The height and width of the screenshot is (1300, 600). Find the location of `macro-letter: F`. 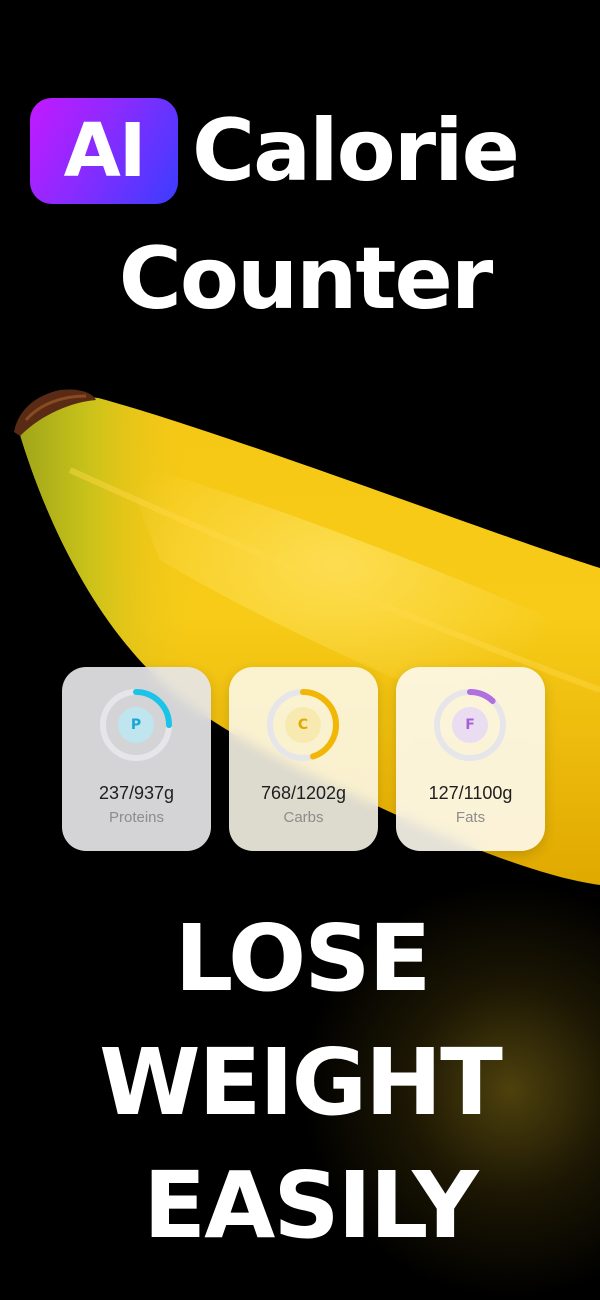

macro-letter: F is located at coordinates (470, 725).